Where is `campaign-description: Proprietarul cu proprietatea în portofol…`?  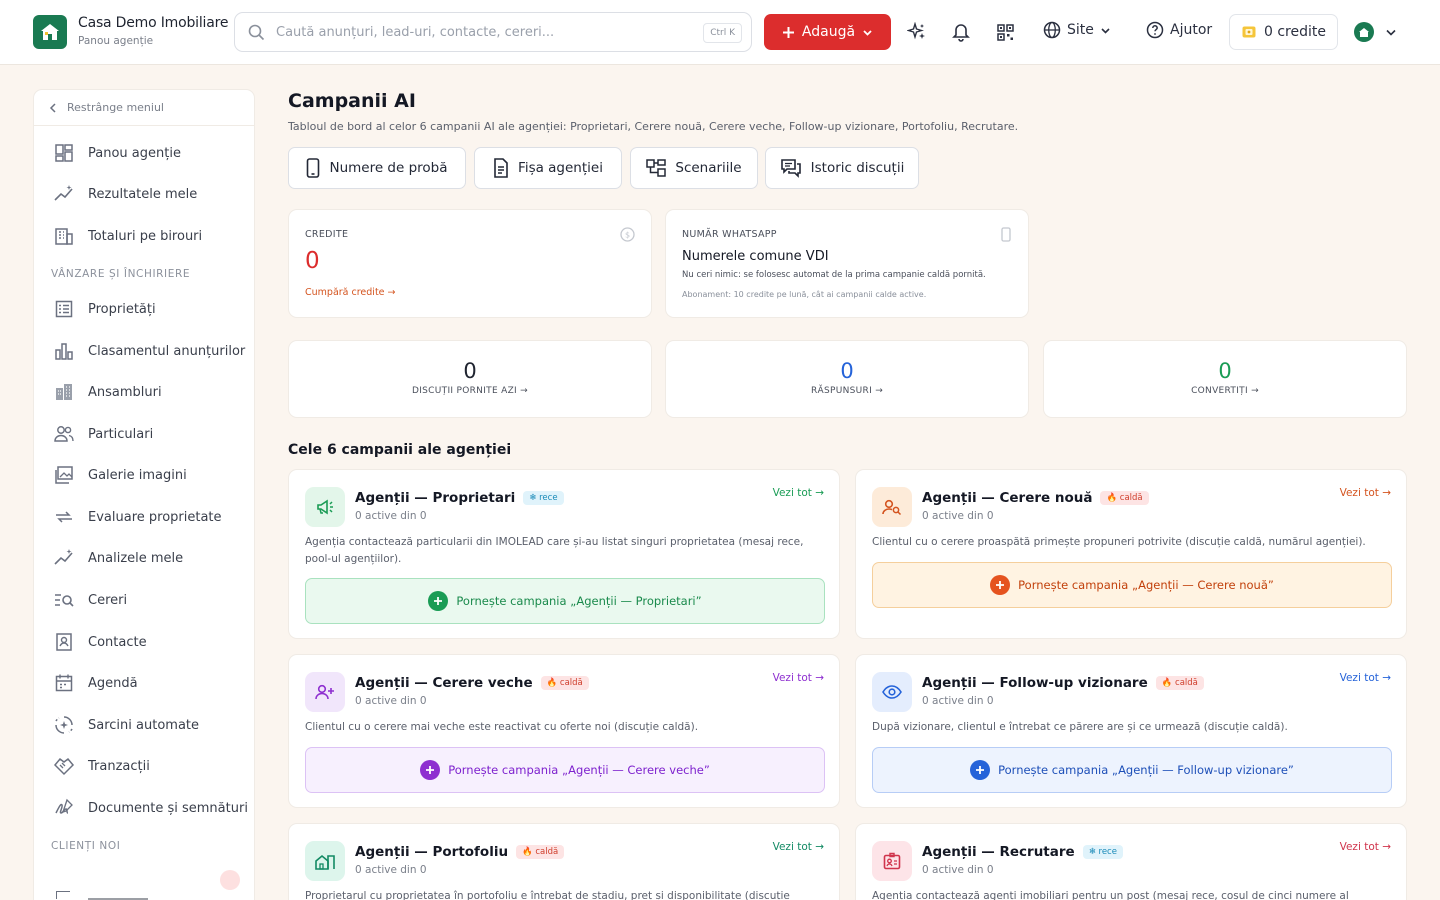 campaign-description: Proprietarul cu proprietatea în portofol… is located at coordinates (547, 895).